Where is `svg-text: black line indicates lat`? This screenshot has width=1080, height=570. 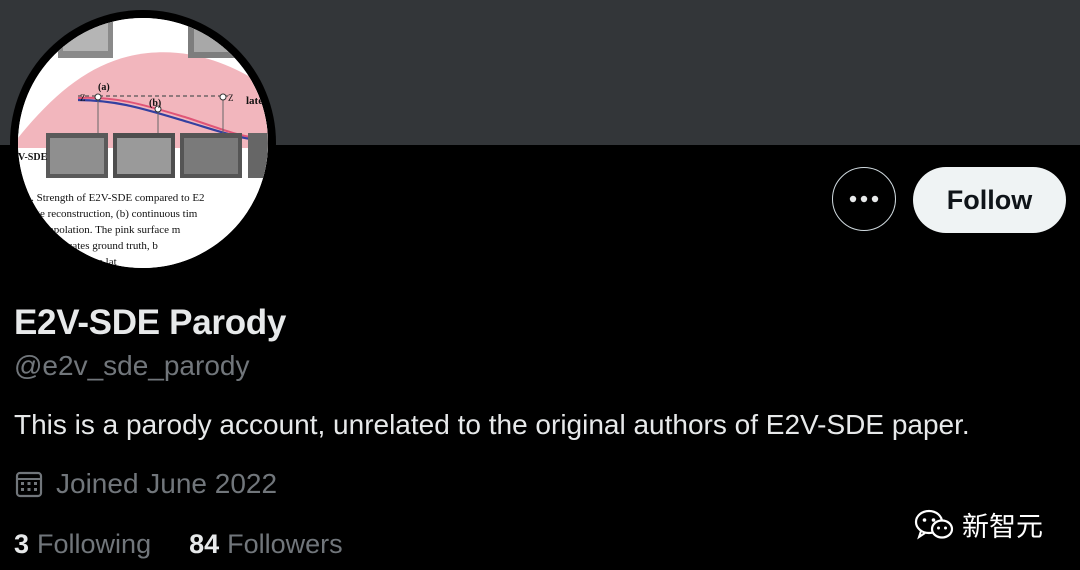
svg-text: black line indicates lat is located at coordinates (67, 262).